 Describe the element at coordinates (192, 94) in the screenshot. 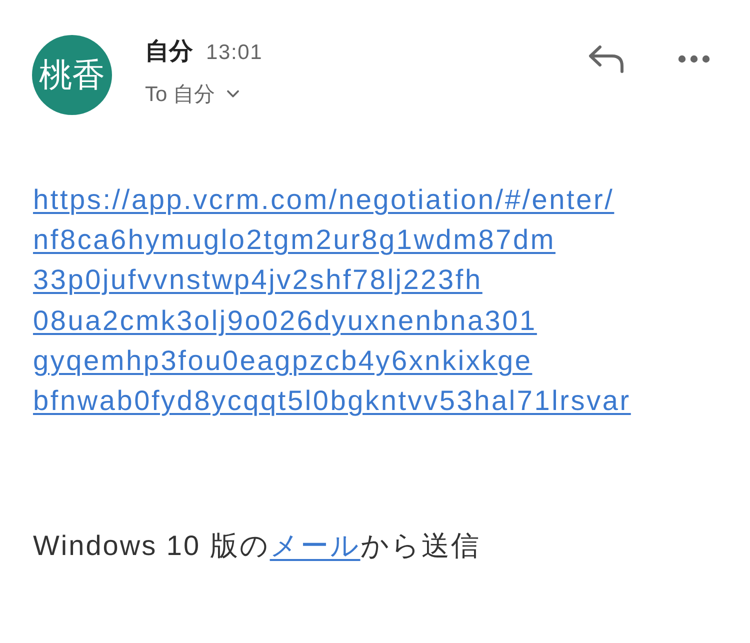

I see `recipients-dropdown: To 自分` at that location.